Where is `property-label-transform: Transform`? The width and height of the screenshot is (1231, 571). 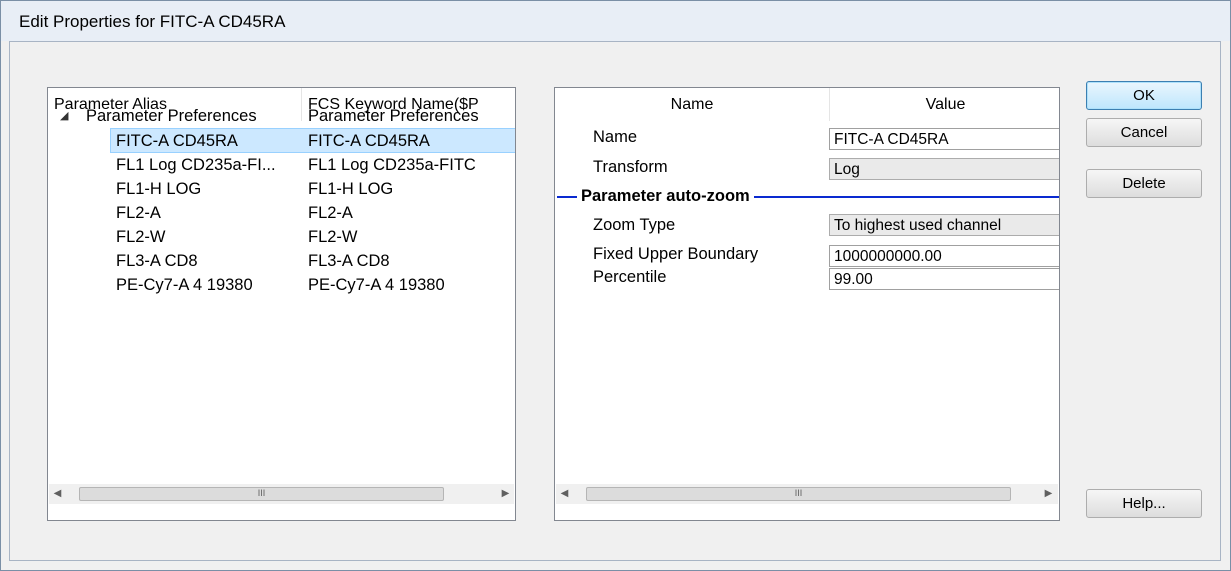 property-label-transform: Transform is located at coordinates (630, 167).